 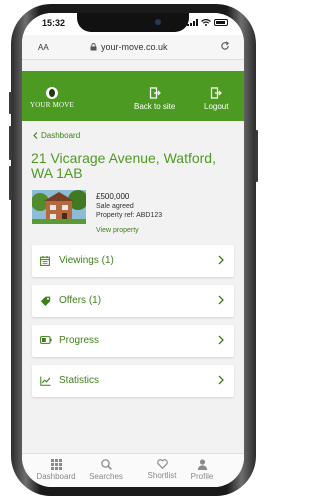 I want to click on your-move-logo: YOUR MOVE, so click(x=52, y=98).